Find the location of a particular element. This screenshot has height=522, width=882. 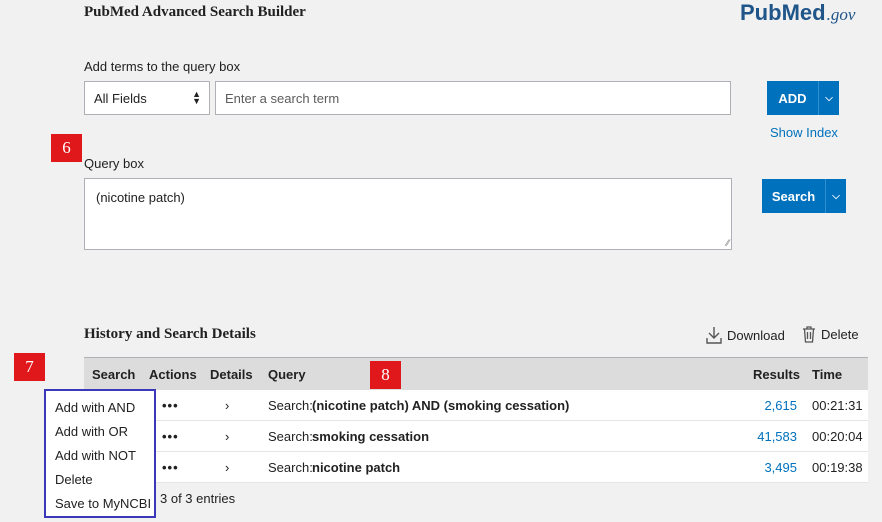

time-text: 00:21:31 is located at coordinates (837, 405).